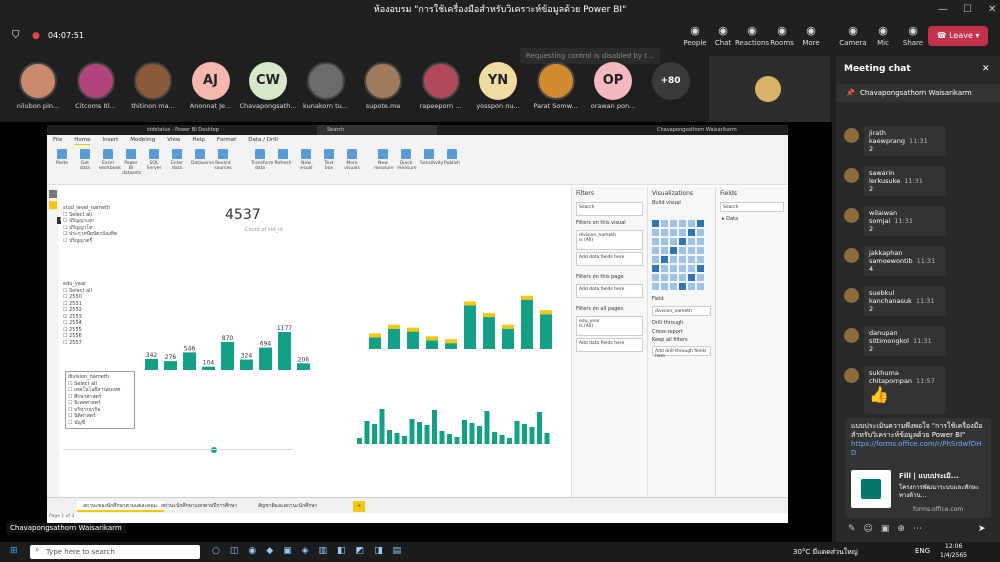 The height and width of the screenshot is (562, 1000). Describe the element at coordinates (14, 551) in the screenshot. I see `windows-start-icon: ⊞` at that location.